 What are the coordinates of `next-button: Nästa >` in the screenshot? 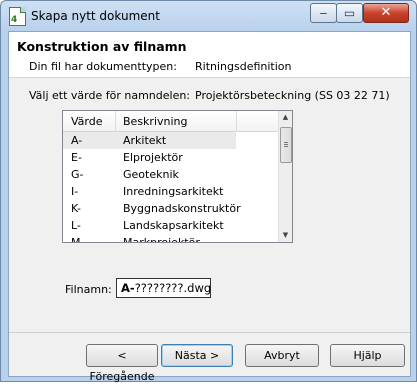 It's located at (197, 355).